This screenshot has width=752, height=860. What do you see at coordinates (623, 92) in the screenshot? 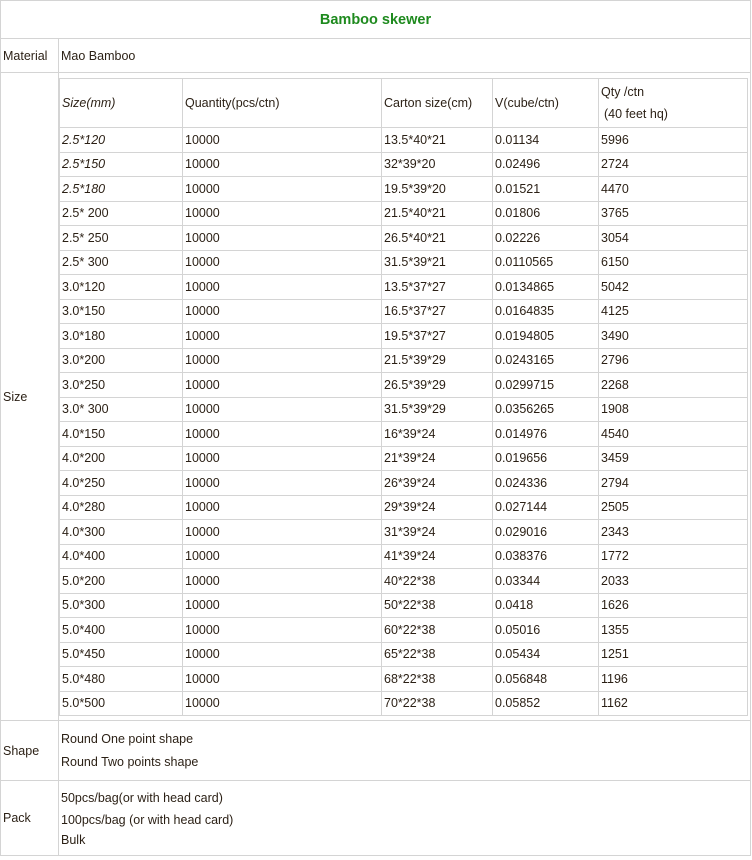
I see `header-qty-line1: Qty /ctn` at bounding box center [623, 92].